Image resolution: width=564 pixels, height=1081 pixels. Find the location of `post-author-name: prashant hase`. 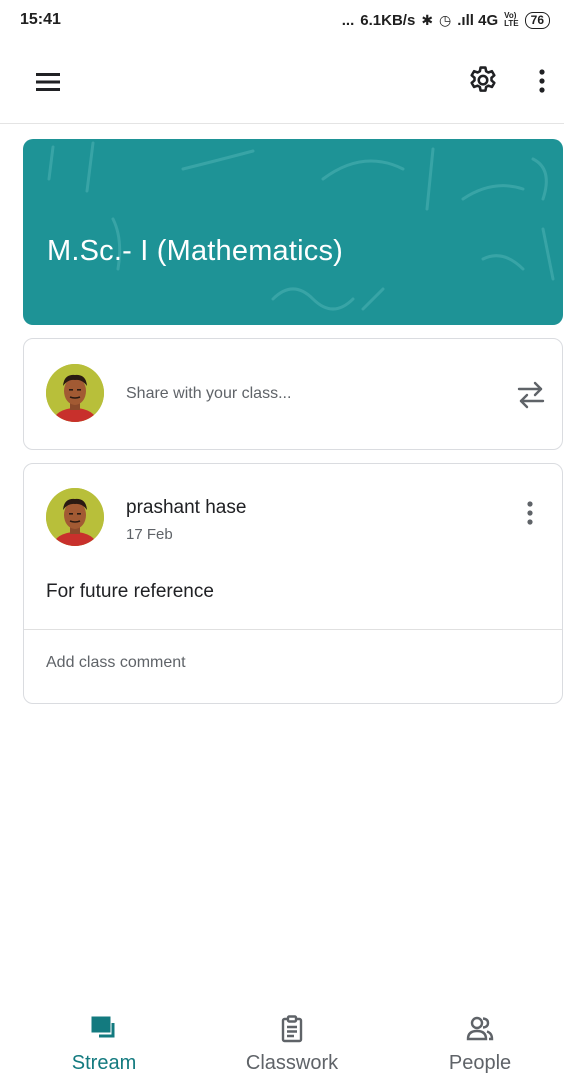

post-author-name: prashant hase is located at coordinates (186, 508).